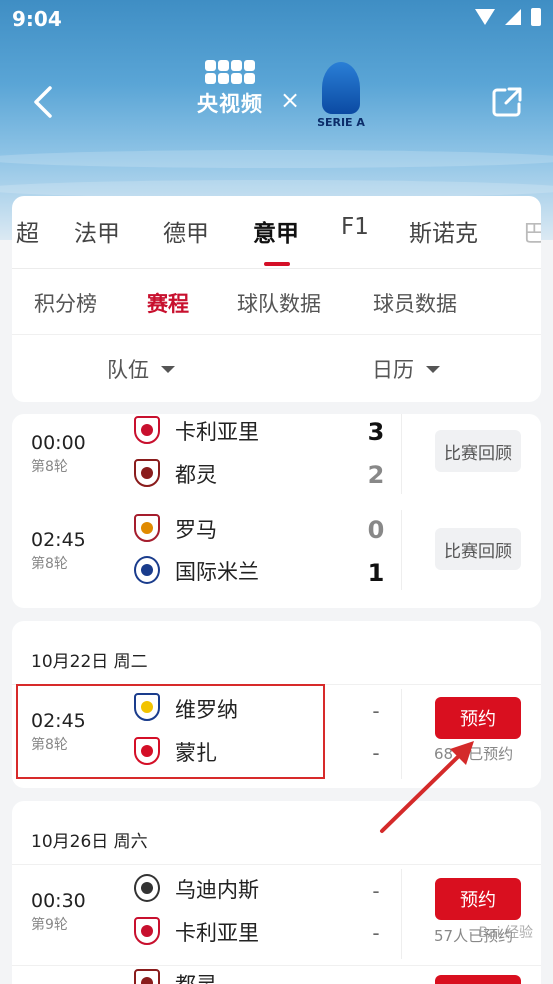 This screenshot has width=553, height=984. I want to click on team-filter: 队伍, so click(141, 369).